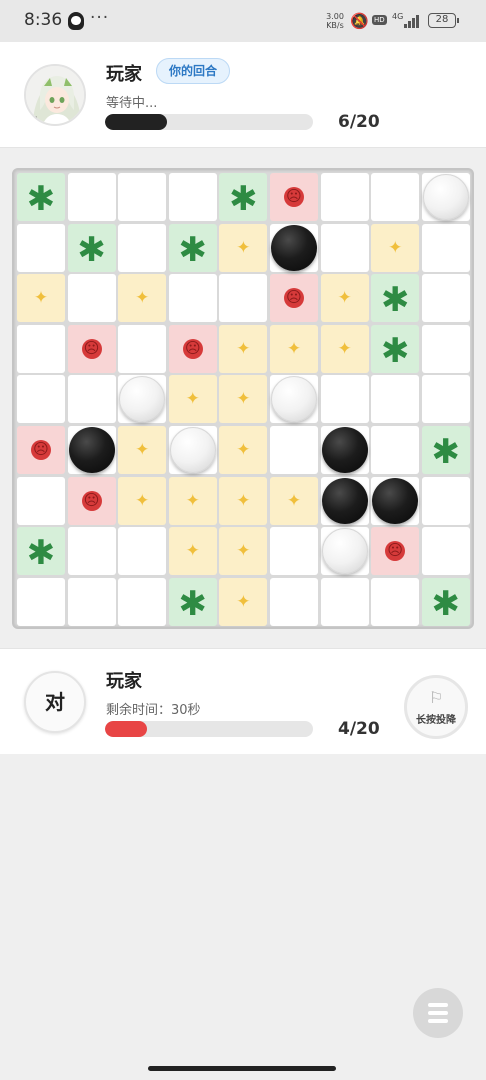 This screenshot has width=486, height=1080. I want to click on surrender-button: ⚐ 长按投降, so click(436, 707).